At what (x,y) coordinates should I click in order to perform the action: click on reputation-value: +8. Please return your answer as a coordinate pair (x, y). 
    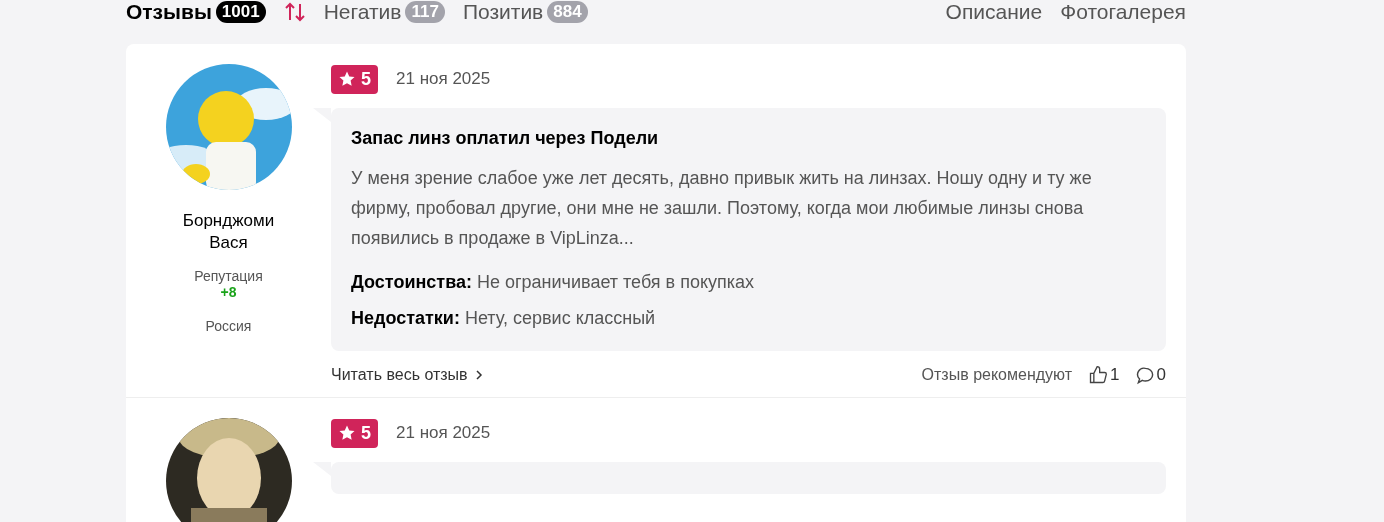
    Looking at the image, I should click on (228, 292).